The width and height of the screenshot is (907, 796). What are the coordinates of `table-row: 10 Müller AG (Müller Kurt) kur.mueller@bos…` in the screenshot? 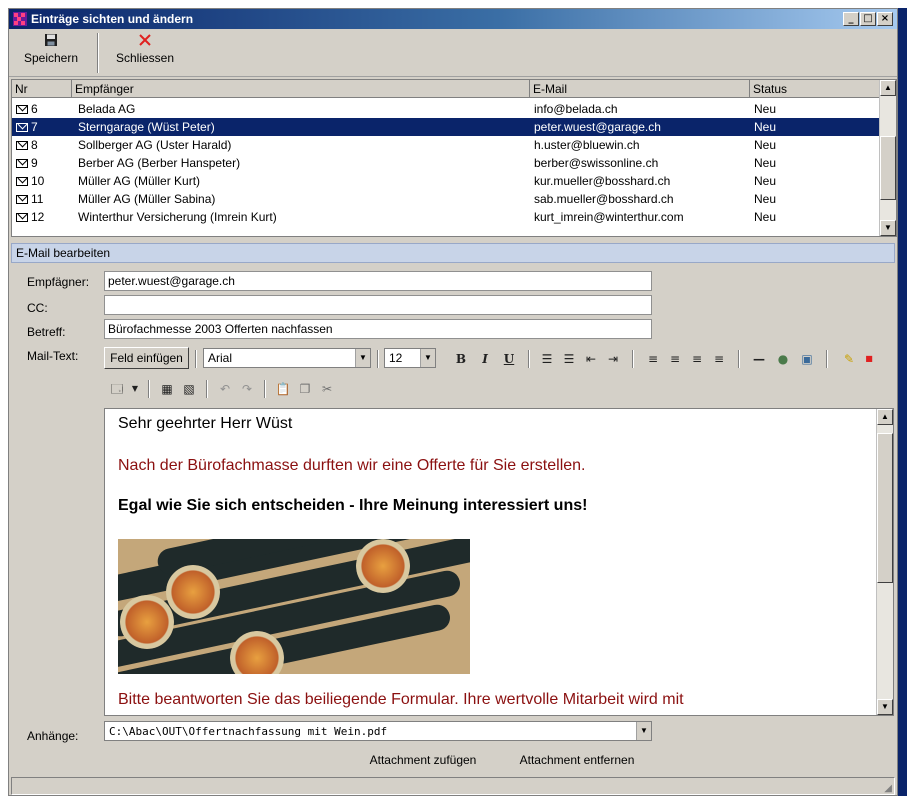 It's located at (446, 181).